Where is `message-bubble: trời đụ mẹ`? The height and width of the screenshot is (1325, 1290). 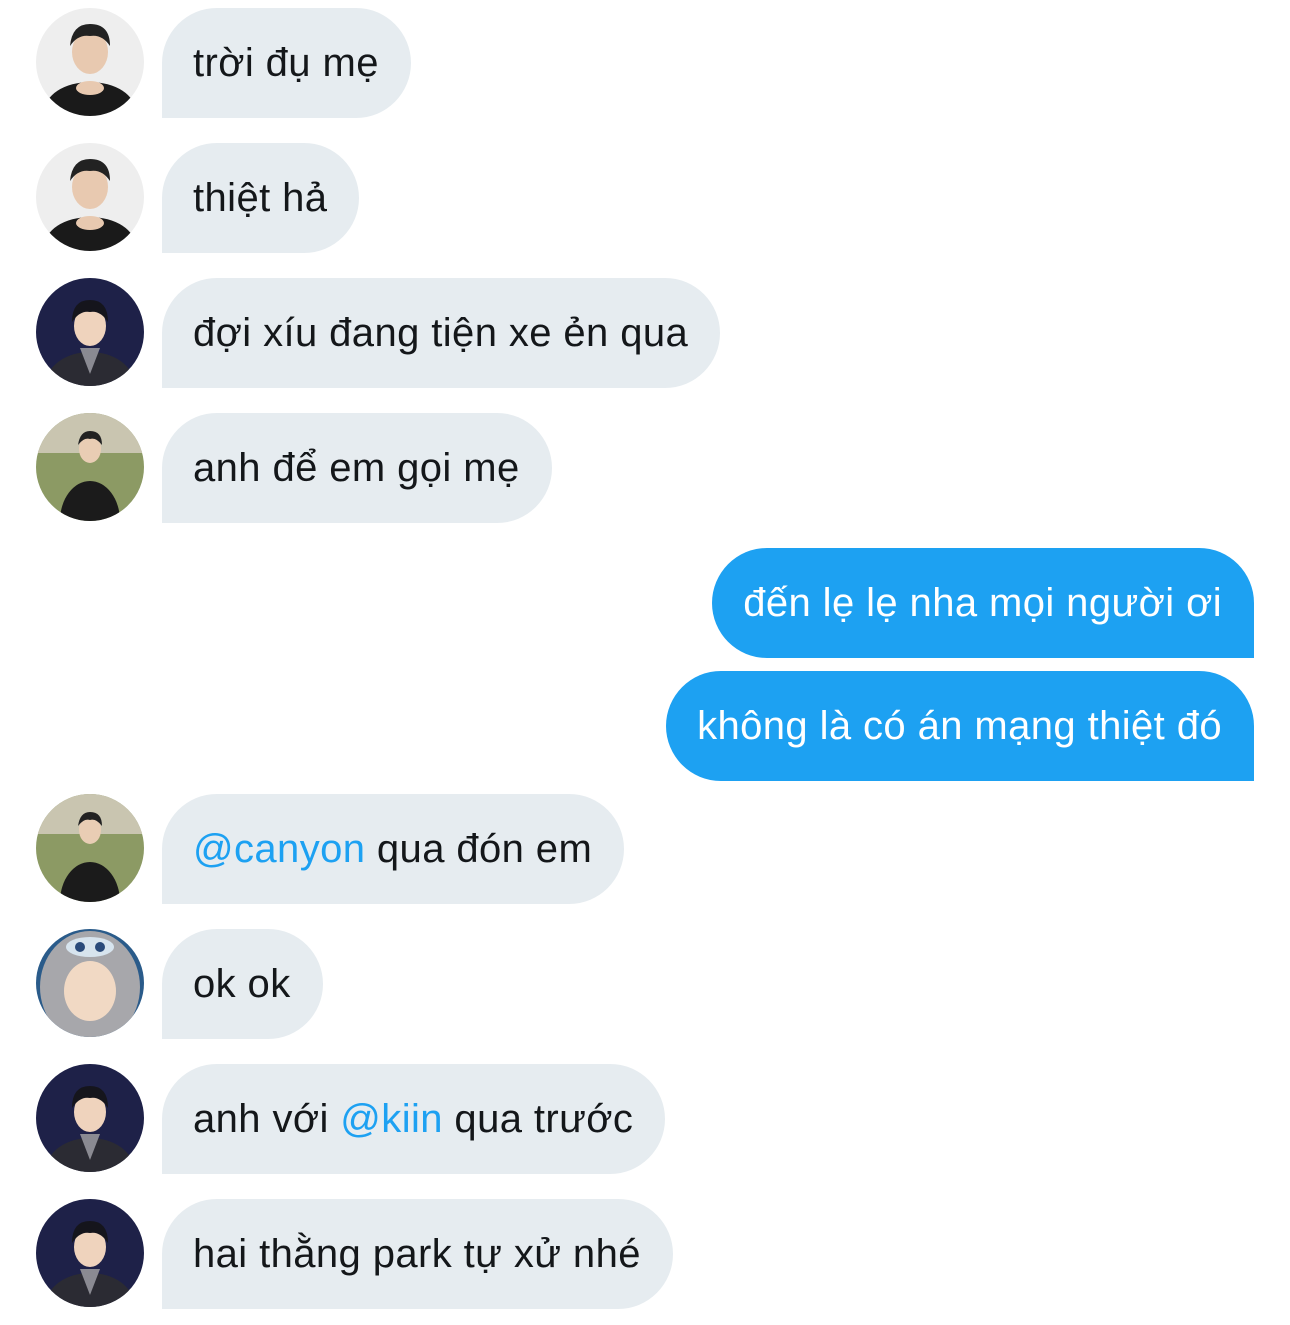
message-bubble: trời đụ mẹ is located at coordinates (286, 63).